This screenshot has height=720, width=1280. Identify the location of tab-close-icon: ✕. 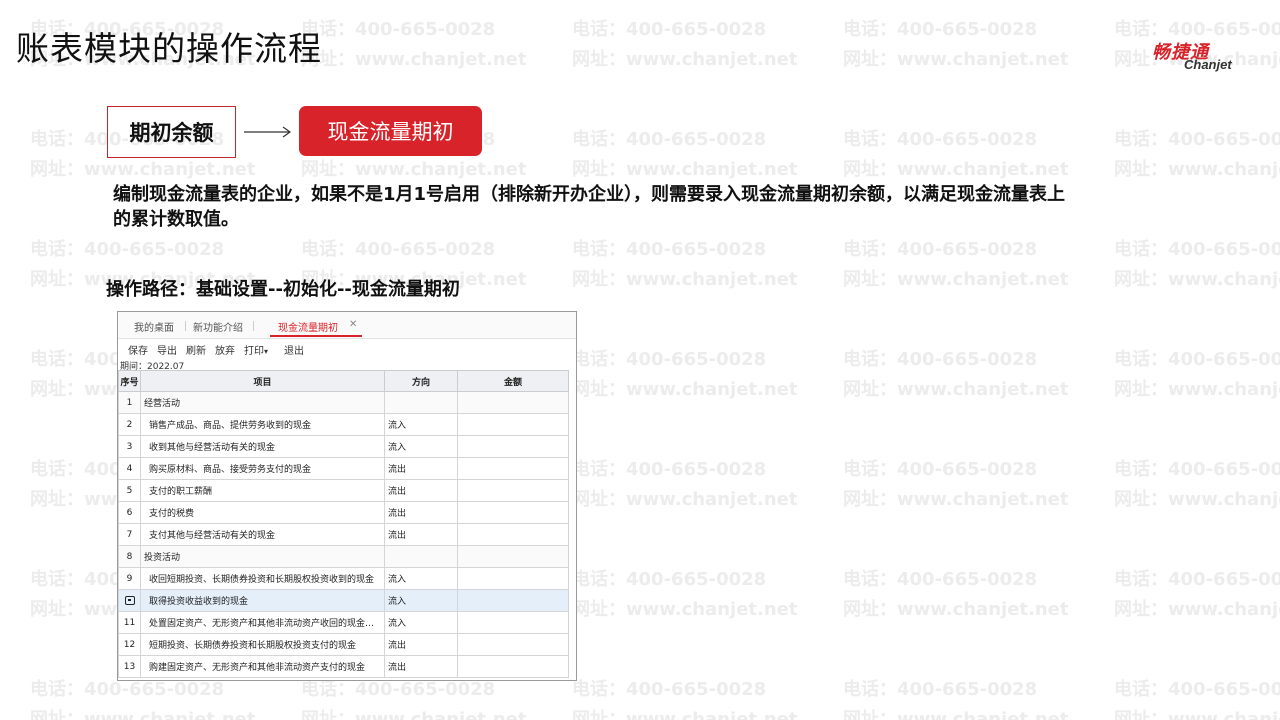
(353, 324).